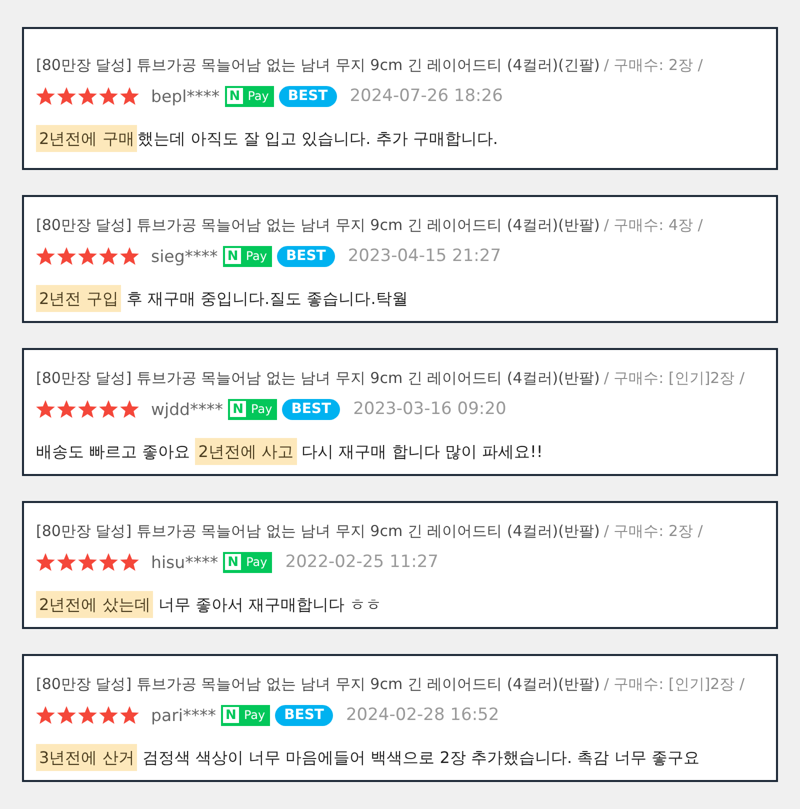  What do you see at coordinates (403, 605) in the screenshot?
I see `review-text: 2년전에 샀는데 너무 좋아서 재구매합니다 ㅎㅎ` at bounding box center [403, 605].